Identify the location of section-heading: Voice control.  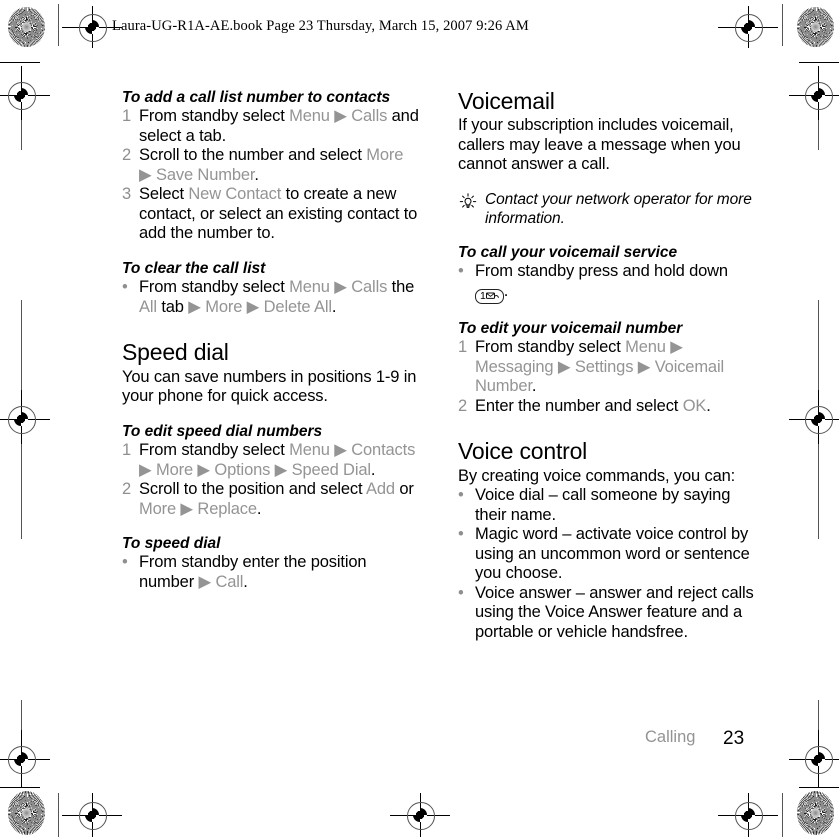
(523, 451).